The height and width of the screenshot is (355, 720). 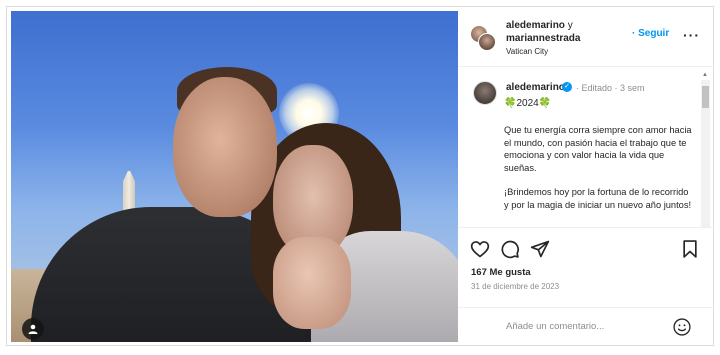 I want to click on comment-bubble-icon, so click(x=510, y=249).